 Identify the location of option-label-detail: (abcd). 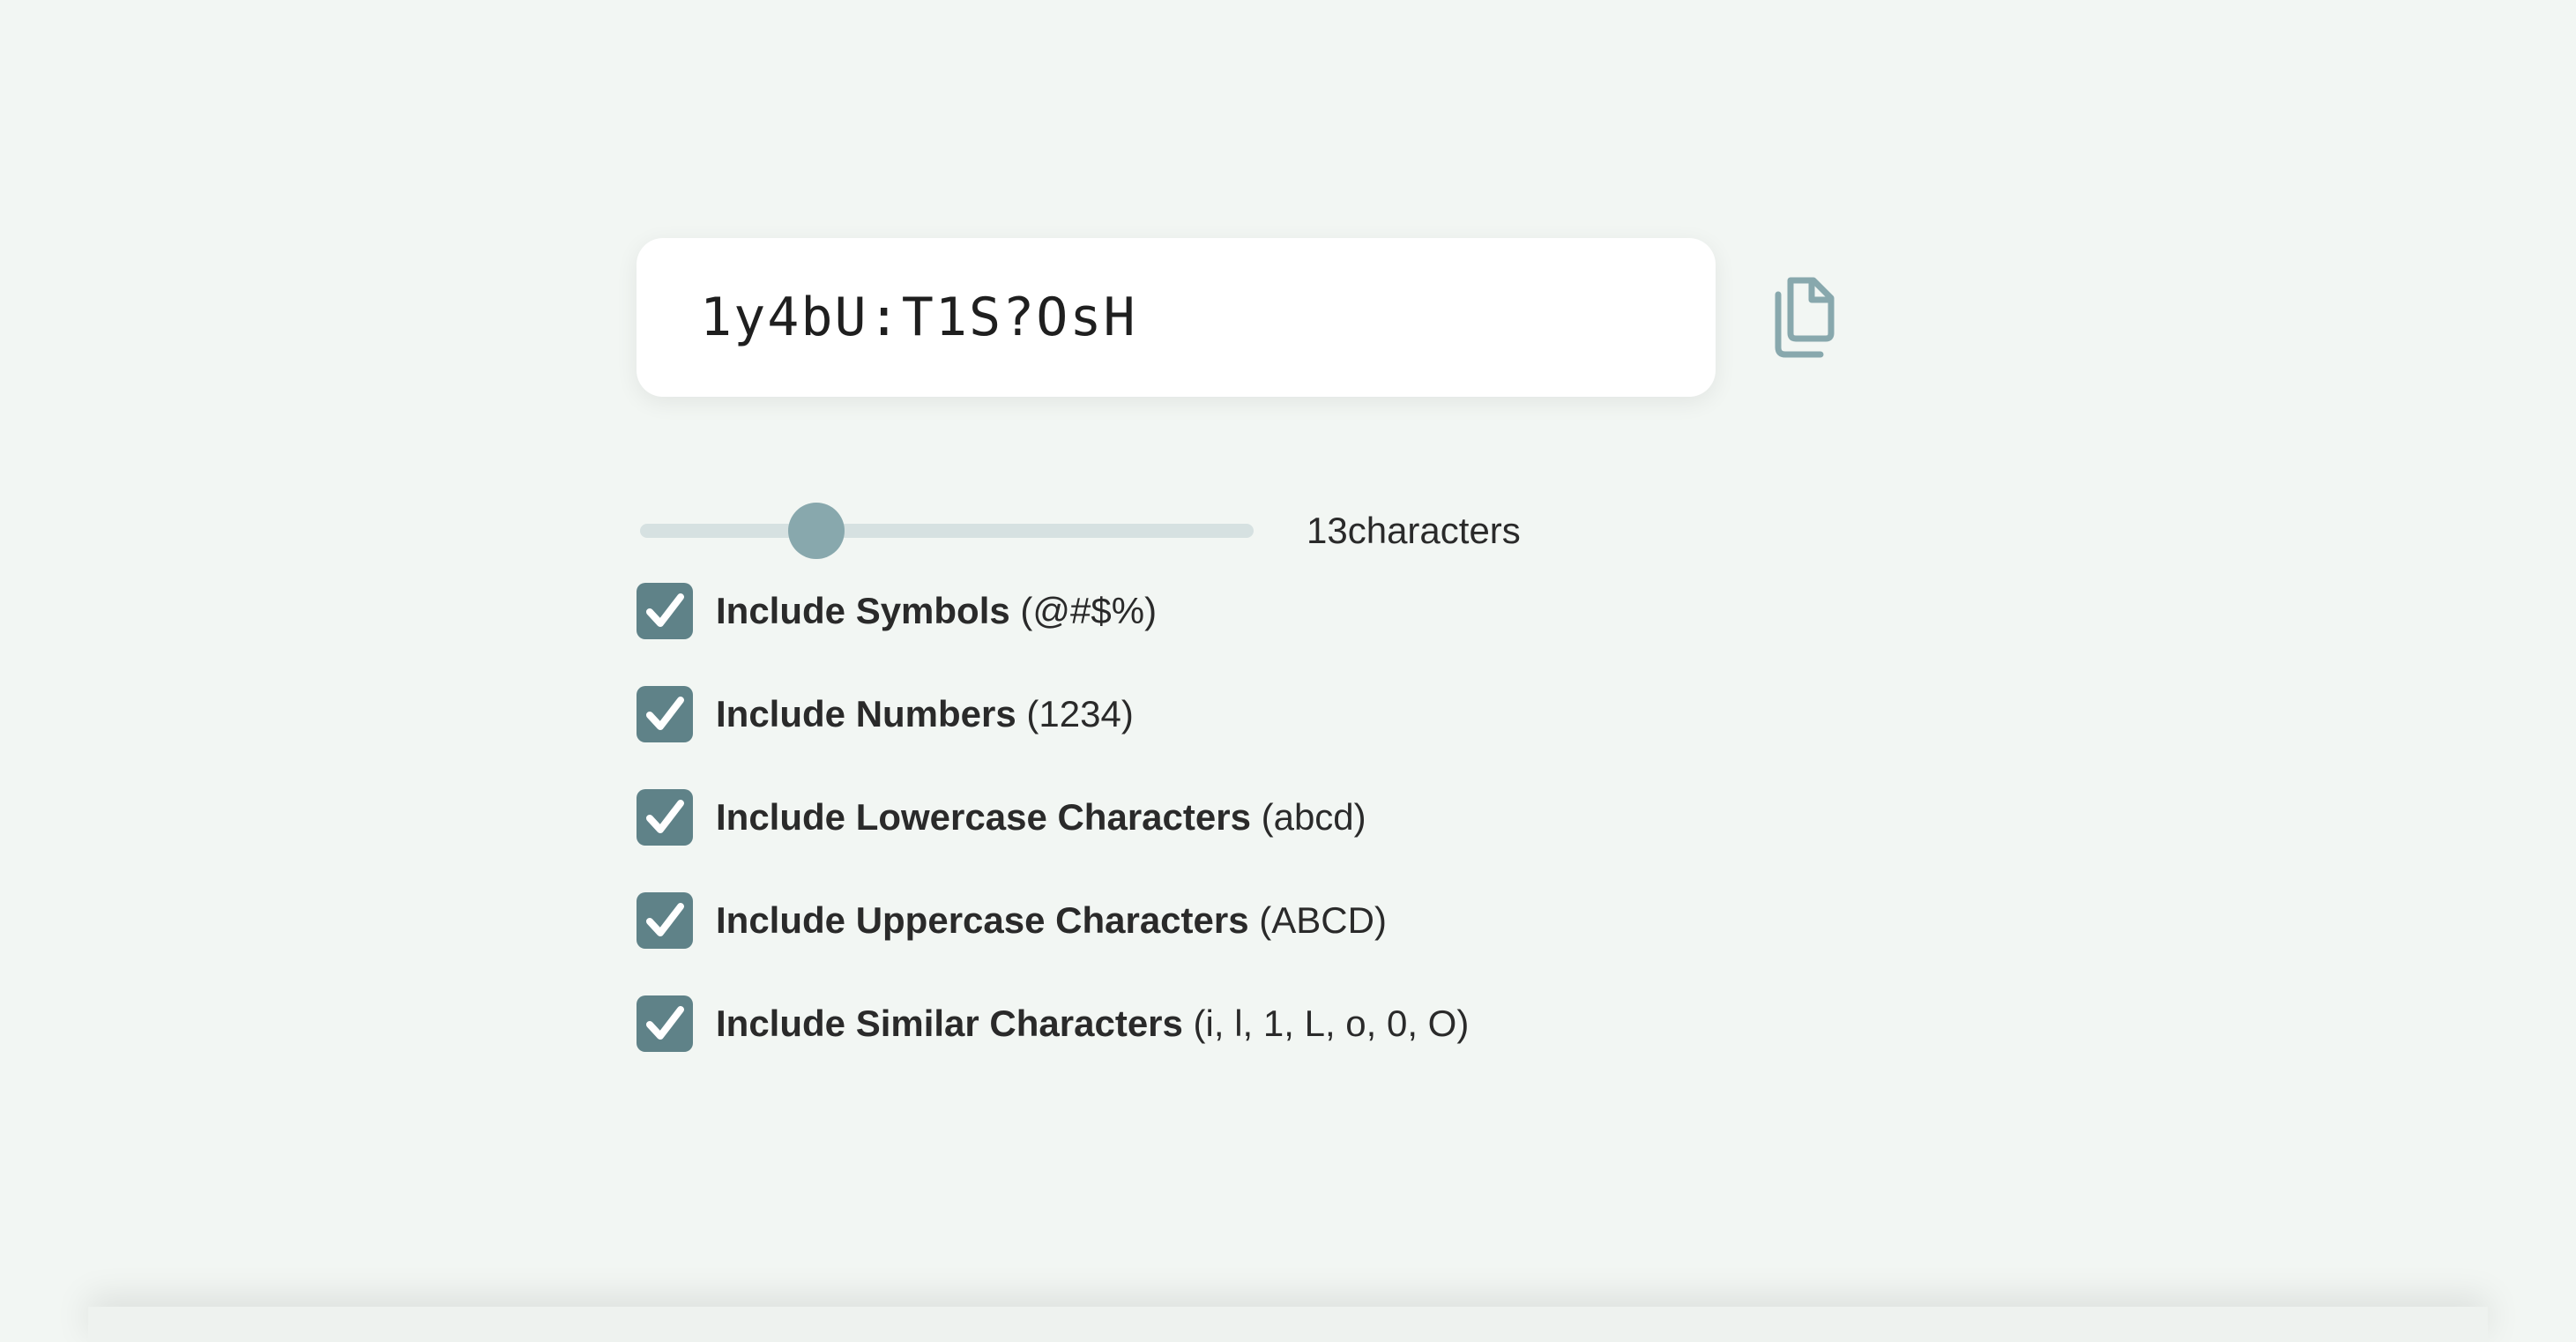
(1308, 817).